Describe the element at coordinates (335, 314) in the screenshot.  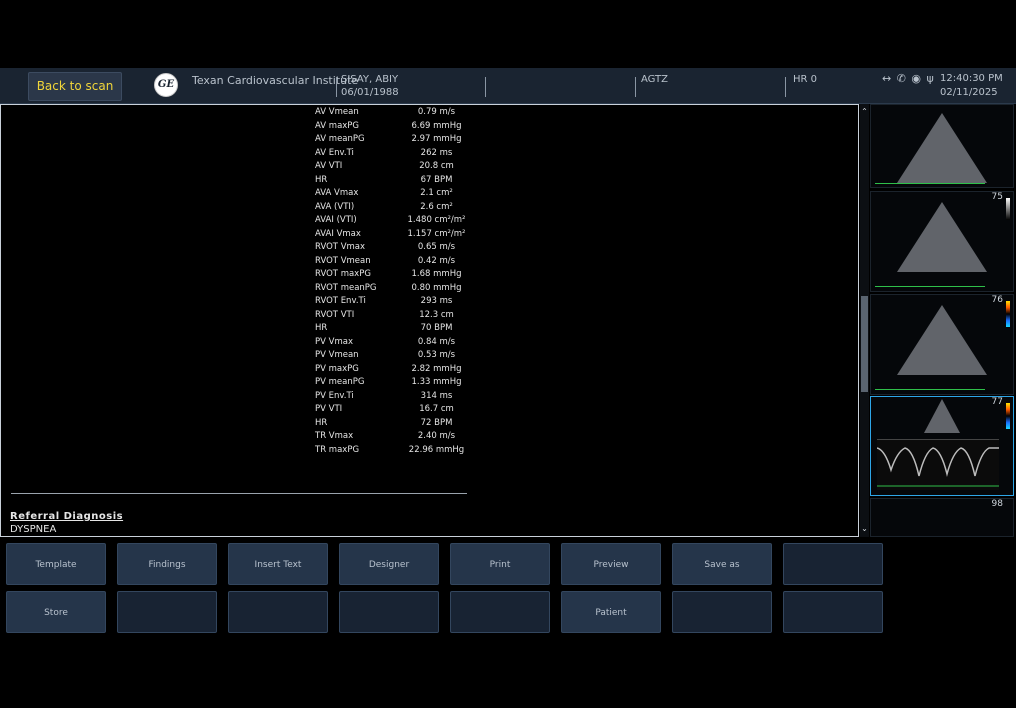
I see `measurement-label: RVOT VTI` at that location.